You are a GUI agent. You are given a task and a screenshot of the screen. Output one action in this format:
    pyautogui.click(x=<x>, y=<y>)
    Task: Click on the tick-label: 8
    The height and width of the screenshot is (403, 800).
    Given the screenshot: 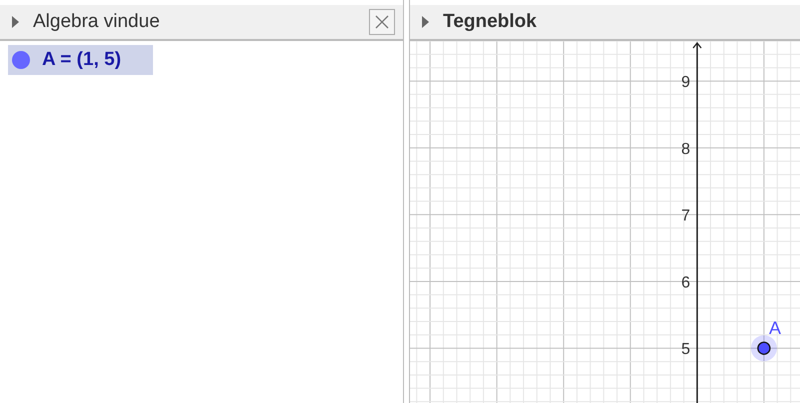 What is the action you would take?
    pyautogui.click(x=685, y=149)
    